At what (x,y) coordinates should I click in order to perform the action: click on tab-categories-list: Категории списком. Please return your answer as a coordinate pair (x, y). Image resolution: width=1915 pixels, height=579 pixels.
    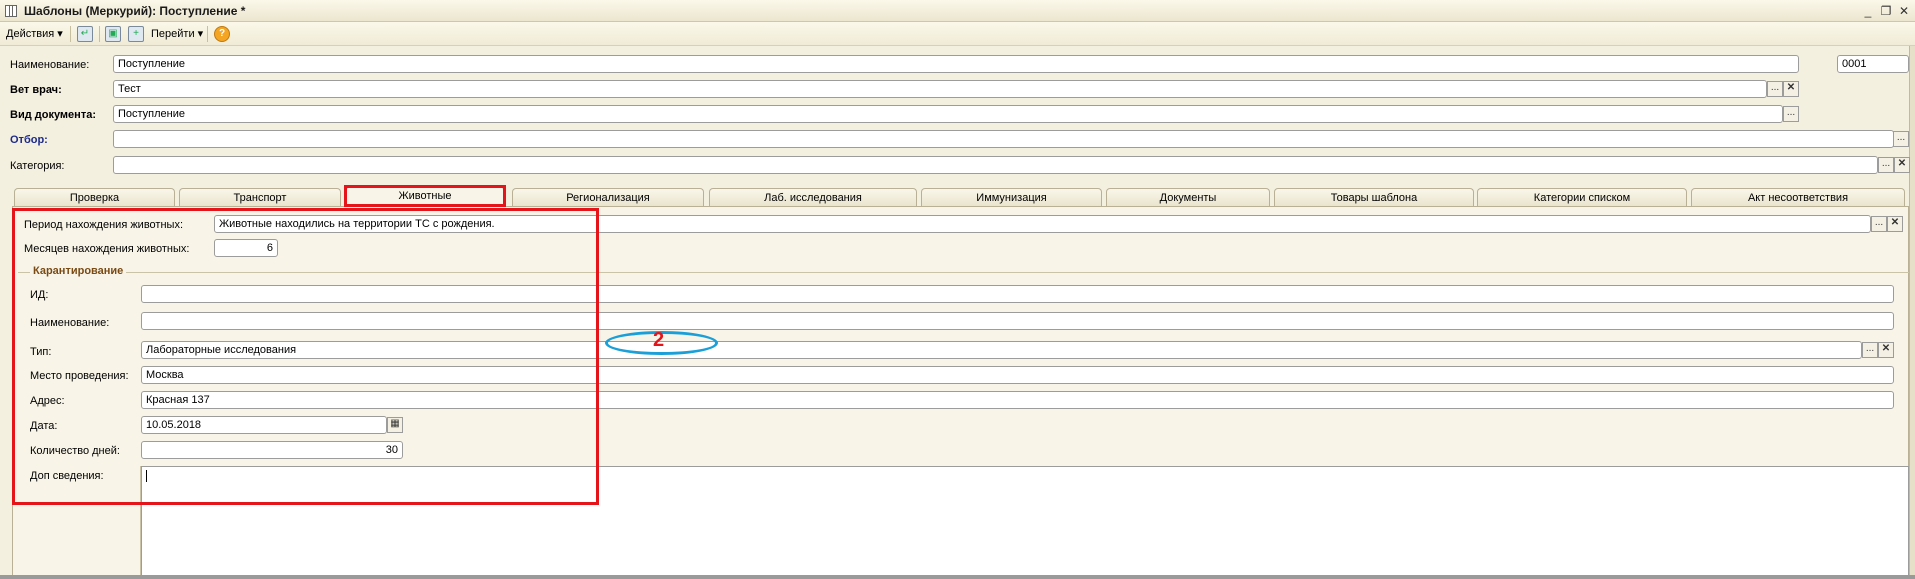
    Looking at the image, I should click on (1582, 197).